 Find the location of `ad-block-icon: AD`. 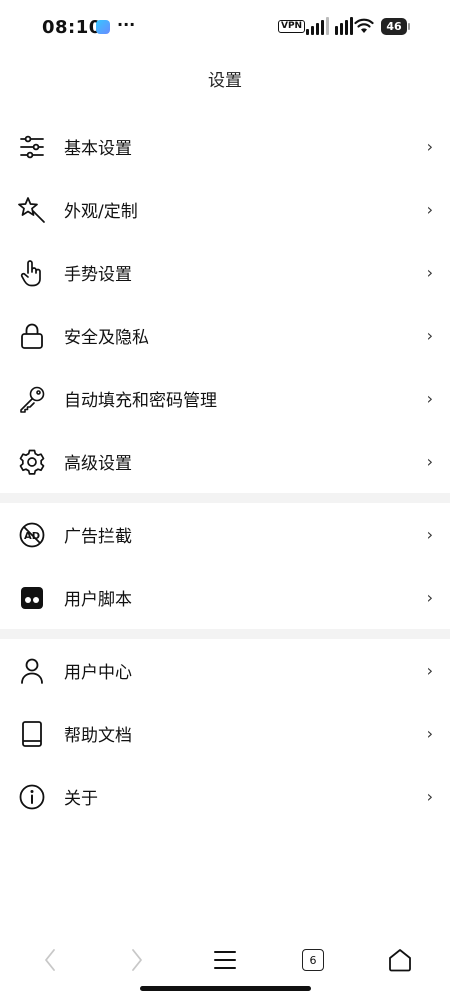

ad-block-icon: AD is located at coordinates (32, 535).